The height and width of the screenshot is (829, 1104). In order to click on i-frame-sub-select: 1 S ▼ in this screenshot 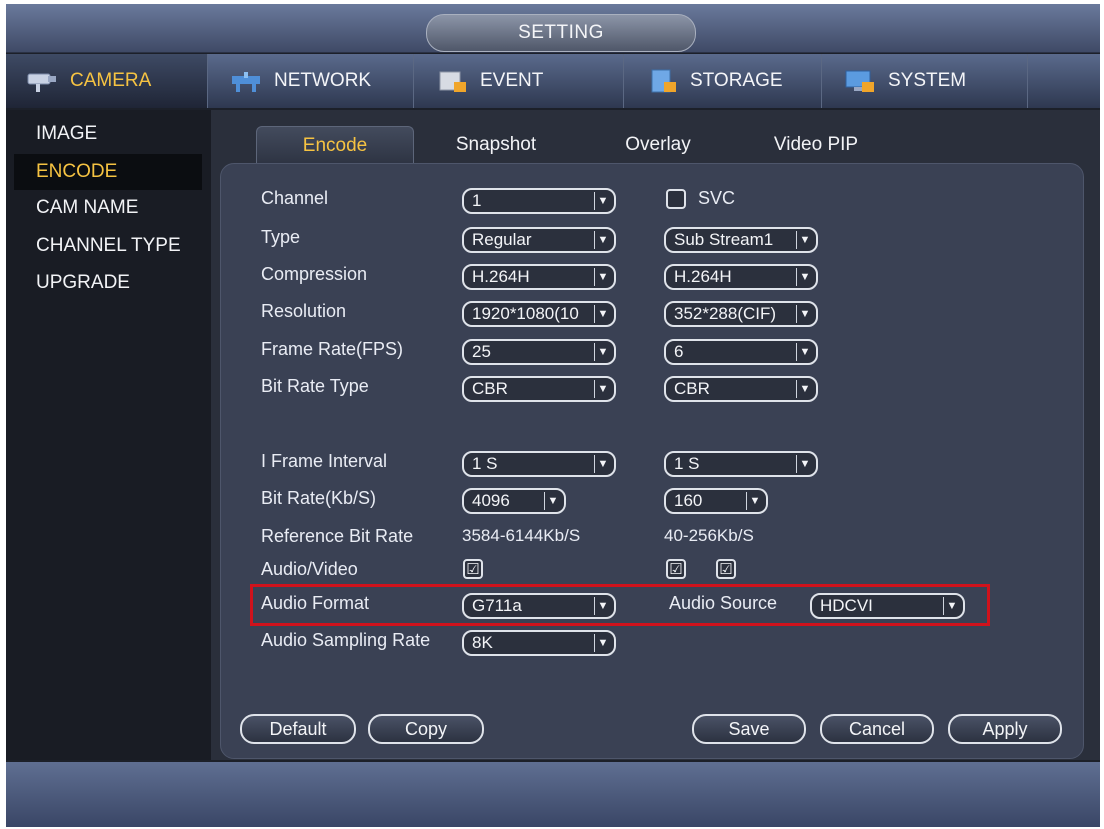, I will do `click(741, 464)`.